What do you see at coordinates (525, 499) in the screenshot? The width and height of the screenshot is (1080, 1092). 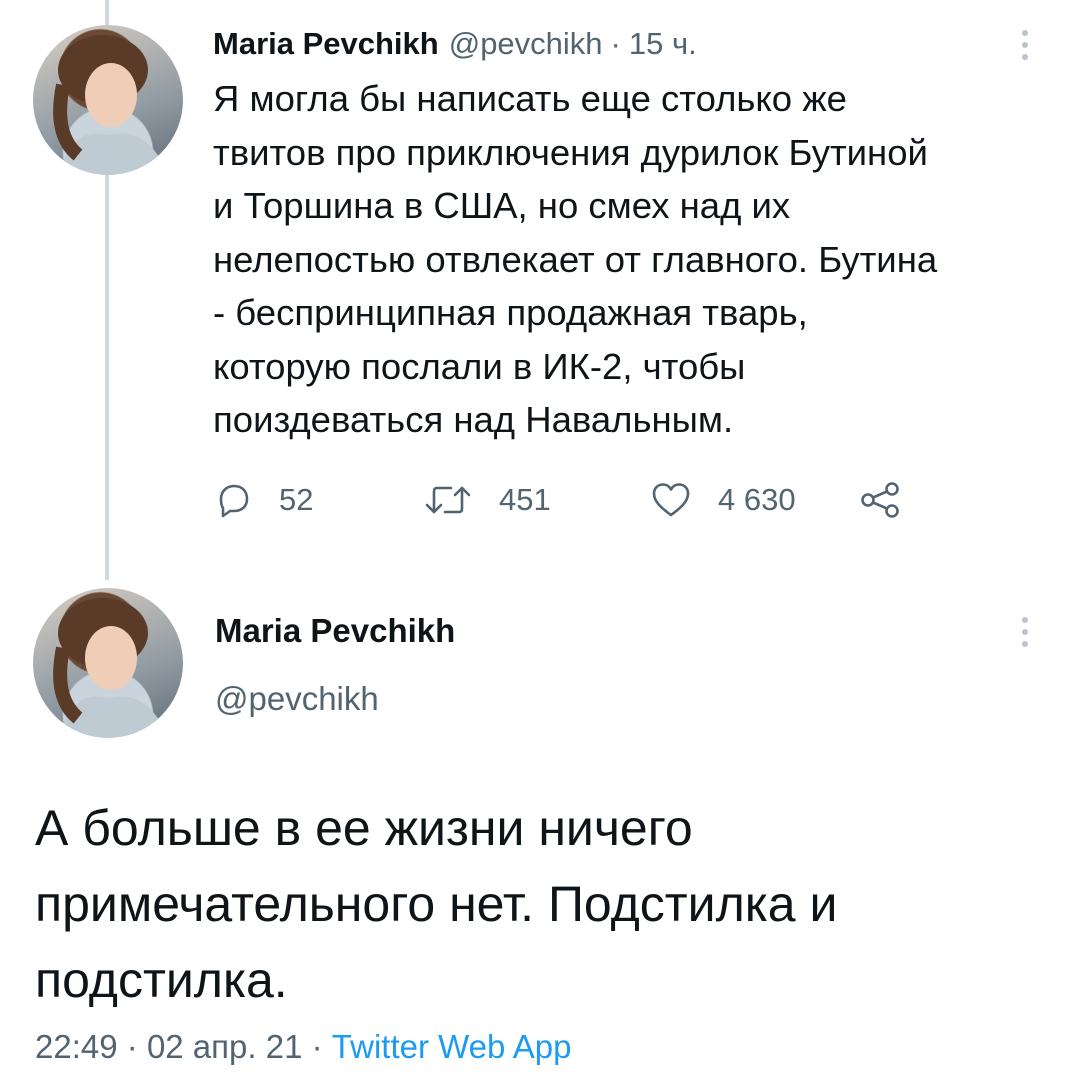 I see `retweet-count: 451` at bounding box center [525, 499].